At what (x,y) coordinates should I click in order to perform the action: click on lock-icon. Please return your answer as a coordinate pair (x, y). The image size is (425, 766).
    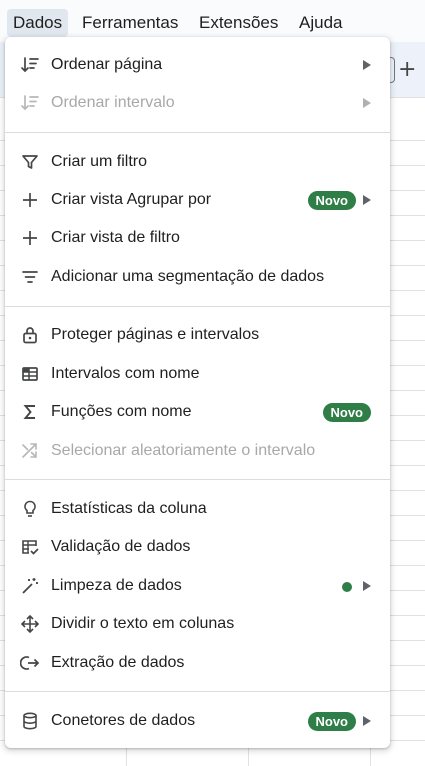
    Looking at the image, I should click on (30, 335).